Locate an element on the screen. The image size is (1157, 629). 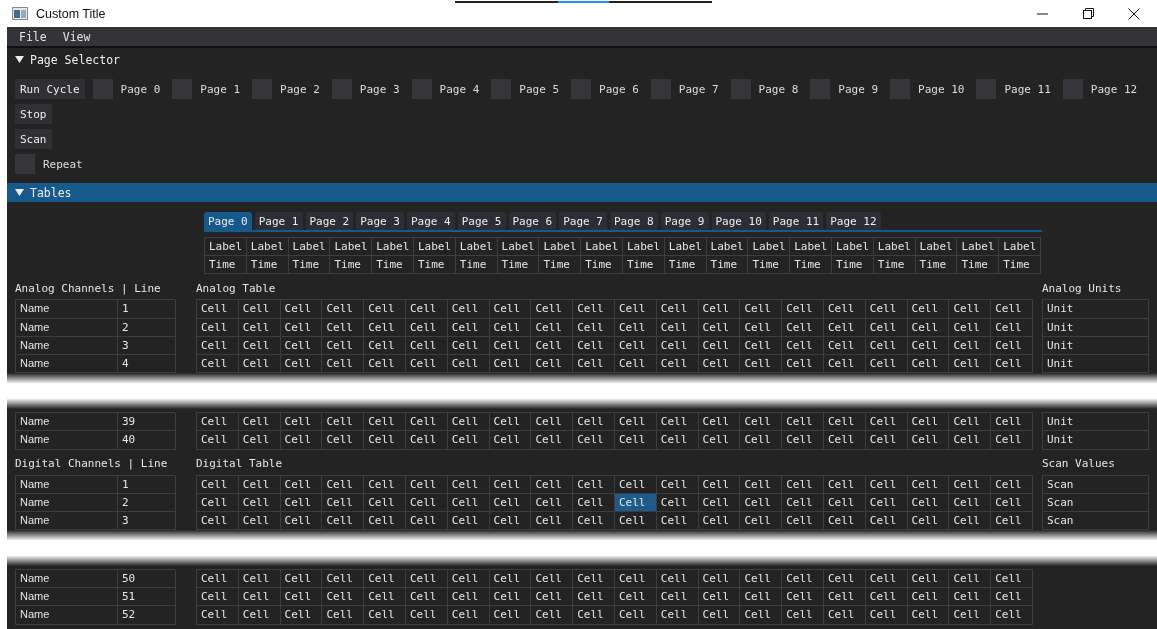
page-tab: Page 3 is located at coordinates (380, 221).